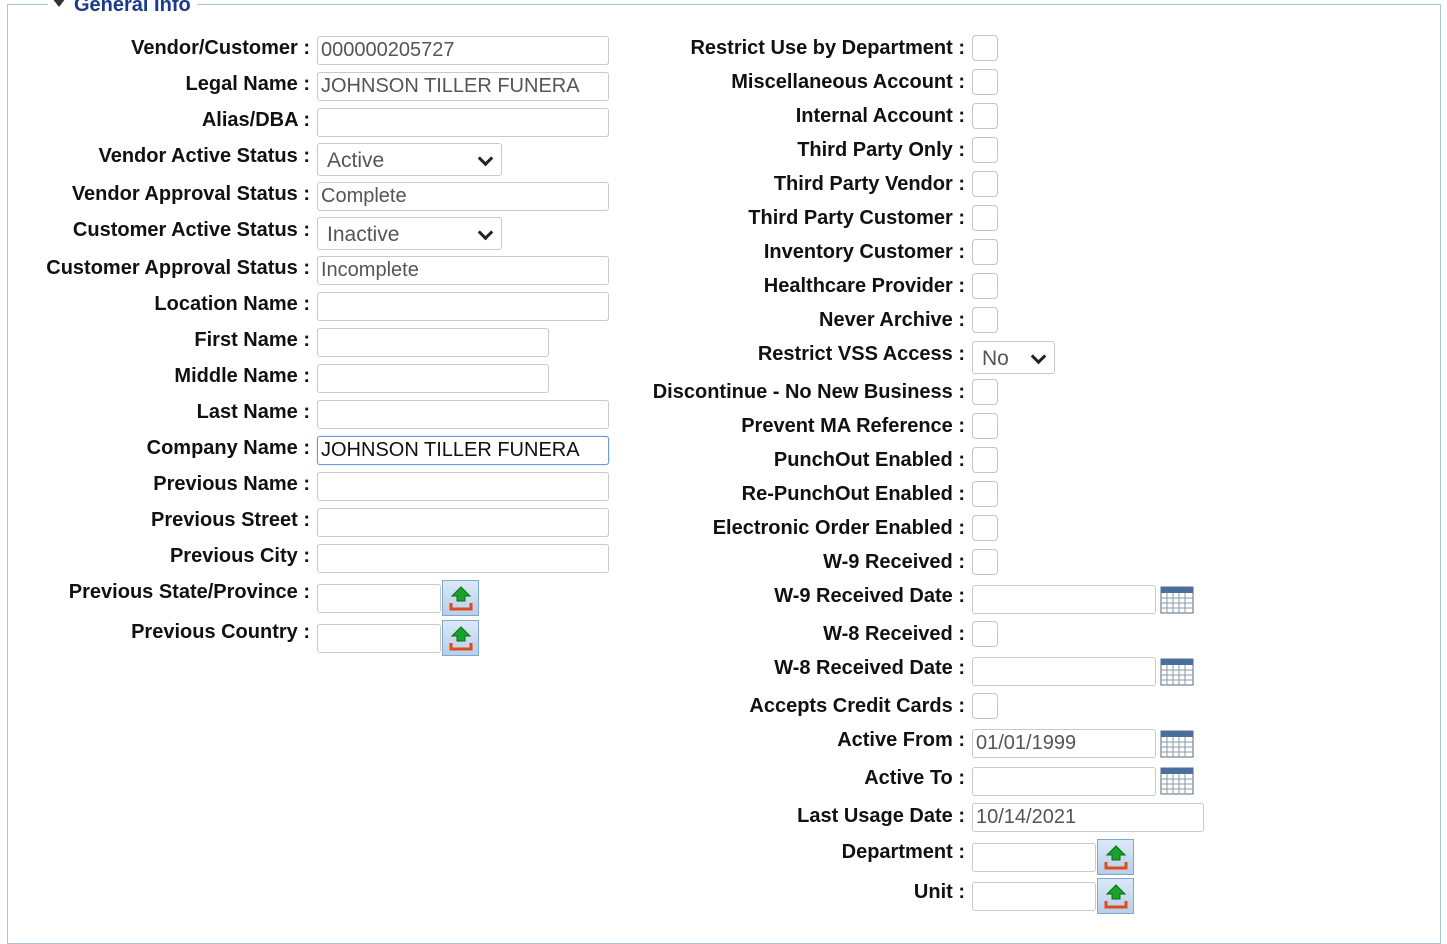 Image resolution: width=1447 pixels, height=944 pixels. Describe the element at coordinates (853, 494) in the screenshot. I see `repunchout-enabled-label: Re-PunchOut Enabled :` at that location.